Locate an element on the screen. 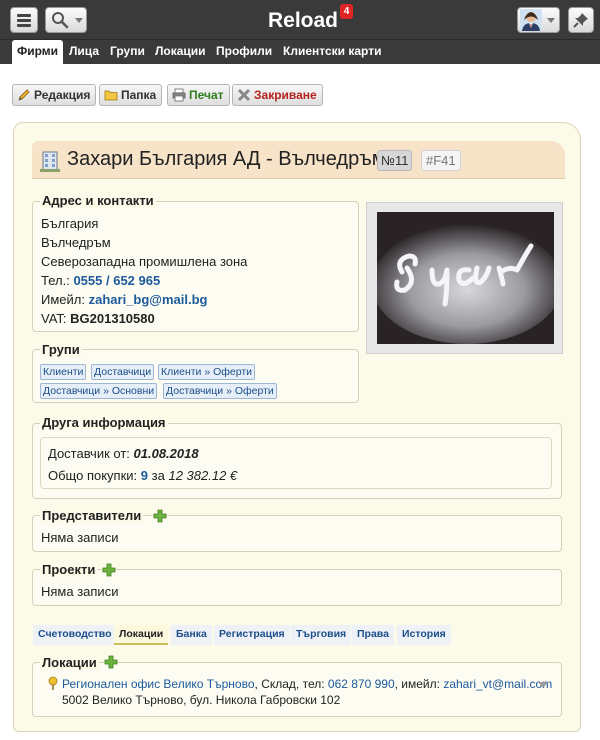 This screenshot has height=740, width=600. folder-button: Папка is located at coordinates (131, 95).